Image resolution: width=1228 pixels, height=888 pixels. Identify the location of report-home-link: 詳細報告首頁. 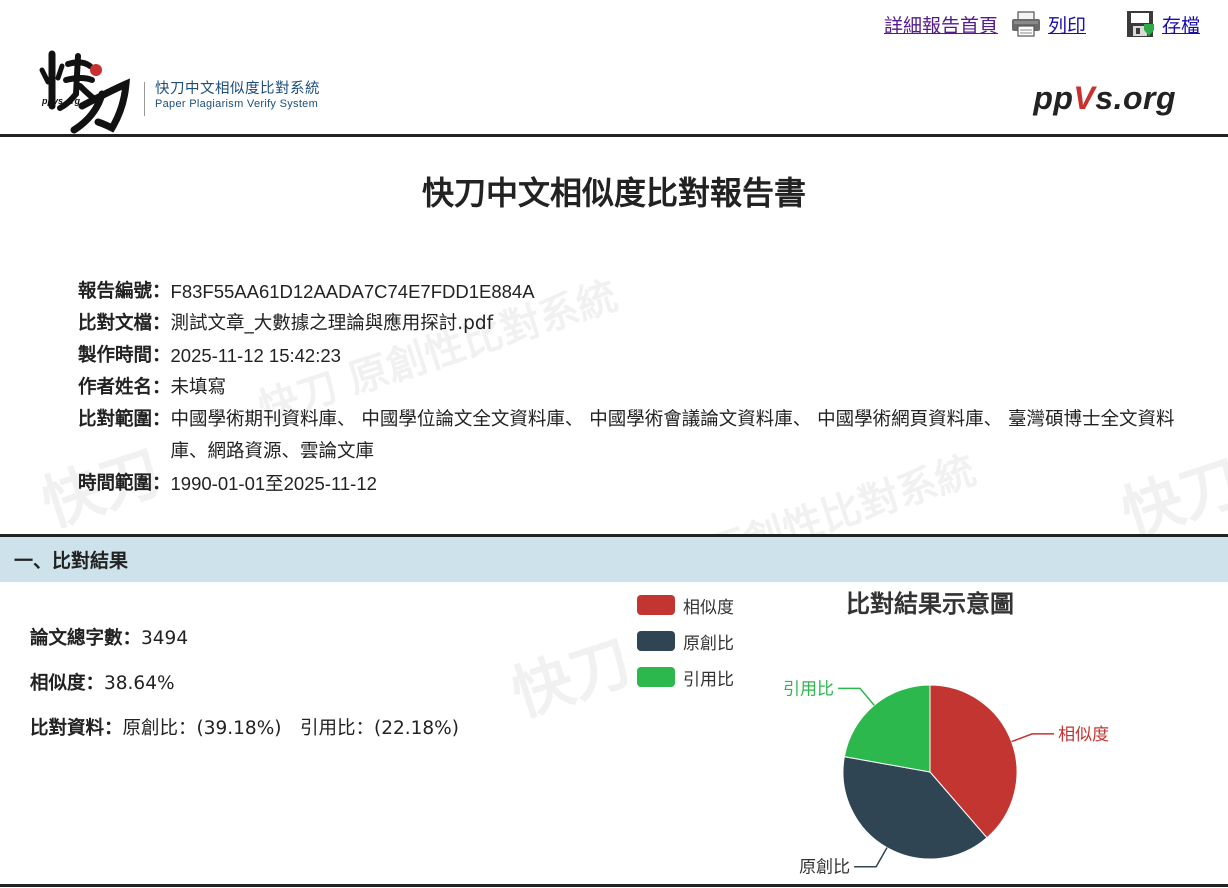
(941, 24).